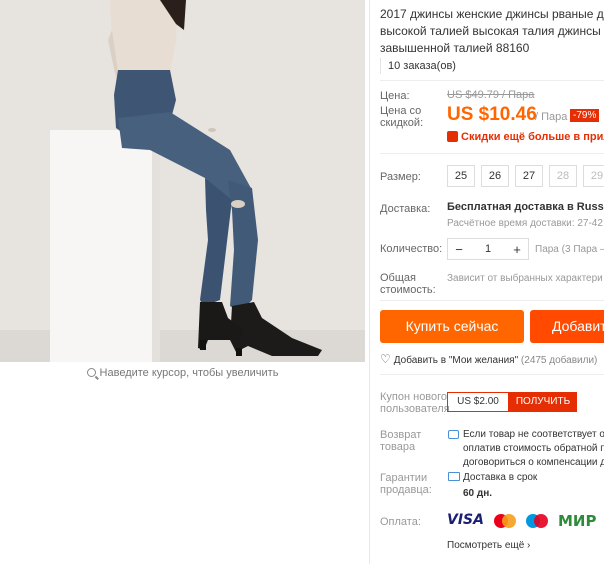  Describe the element at coordinates (593, 176) in the screenshot. I see `size-option-29: 29` at that location.